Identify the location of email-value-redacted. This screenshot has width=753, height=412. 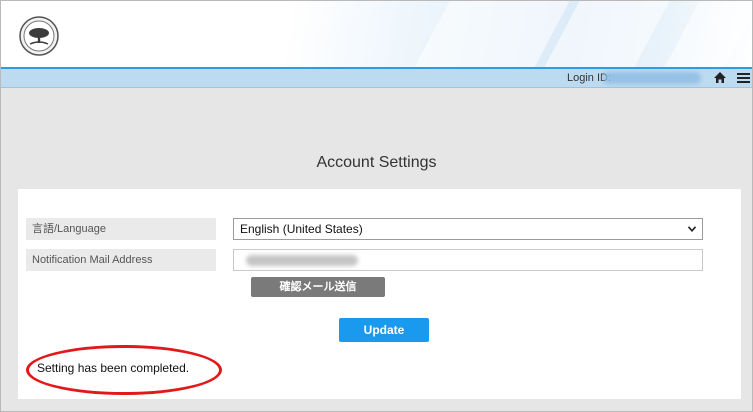
(302, 260).